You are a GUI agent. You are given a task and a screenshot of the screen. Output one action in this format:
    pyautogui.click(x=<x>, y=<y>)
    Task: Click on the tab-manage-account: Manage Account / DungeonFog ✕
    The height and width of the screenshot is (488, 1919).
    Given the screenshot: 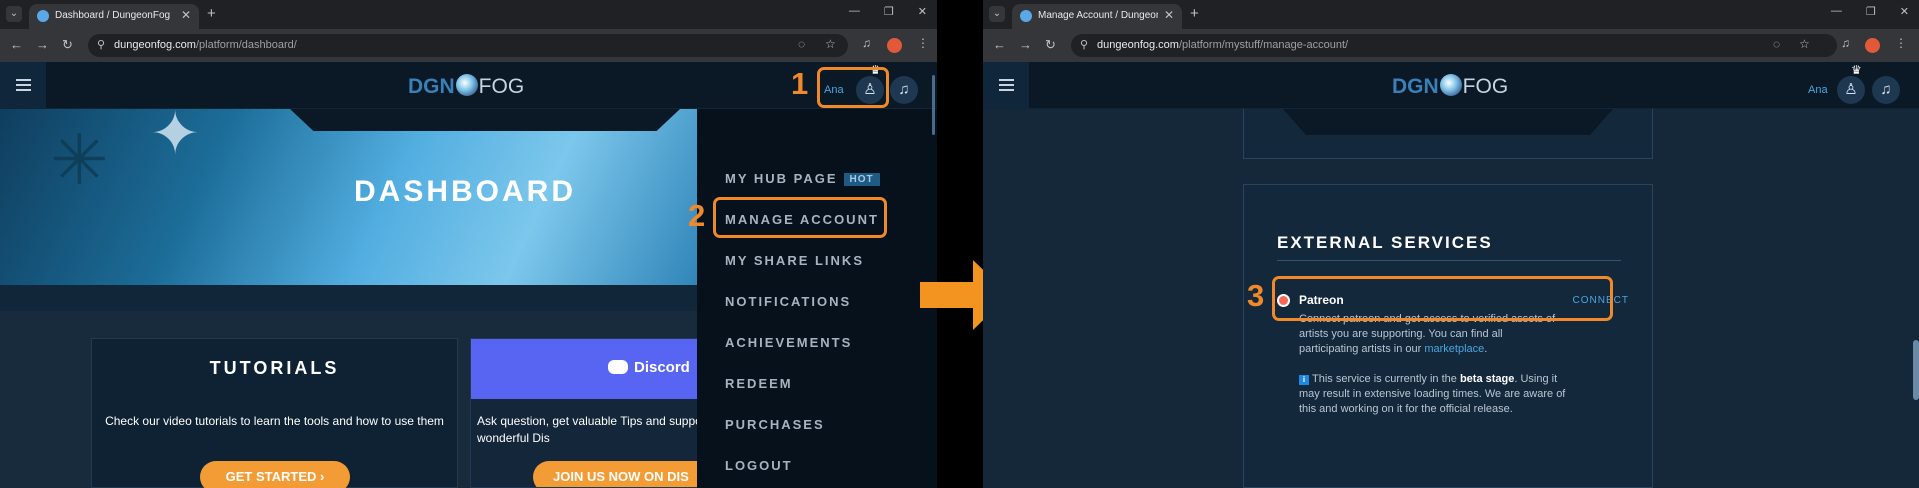 What is the action you would take?
    pyautogui.click(x=1097, y=16)
    